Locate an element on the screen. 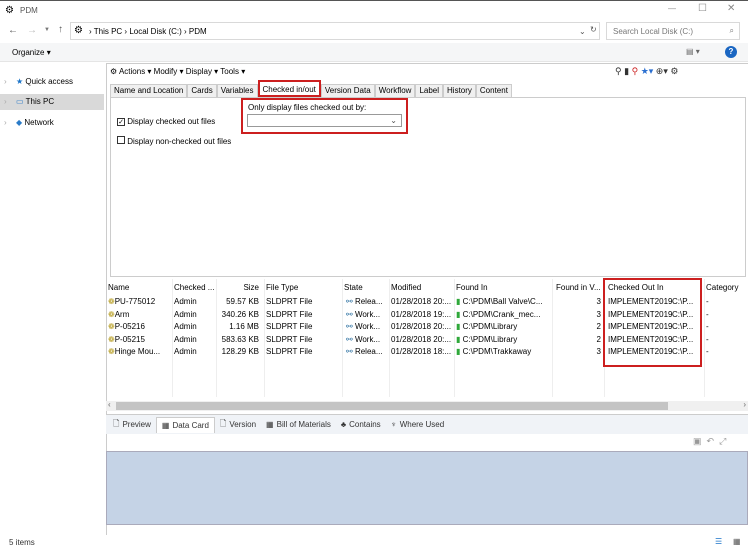  tab-cards: Cards is located at coordinates (202, 90).